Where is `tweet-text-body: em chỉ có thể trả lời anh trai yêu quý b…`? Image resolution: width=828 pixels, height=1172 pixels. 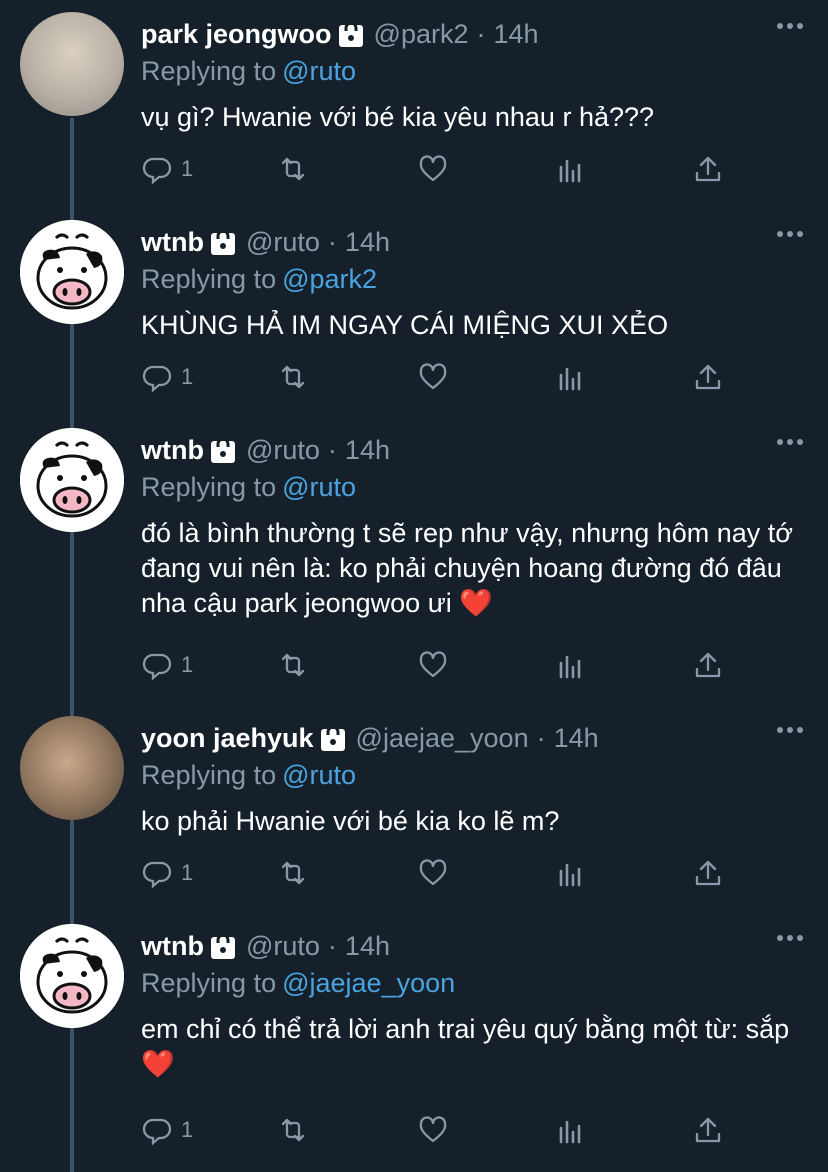 tweet-text-body: em chỉ có thể trả lời anh trai yêu quý b… is located at coordinates (465, 1029).